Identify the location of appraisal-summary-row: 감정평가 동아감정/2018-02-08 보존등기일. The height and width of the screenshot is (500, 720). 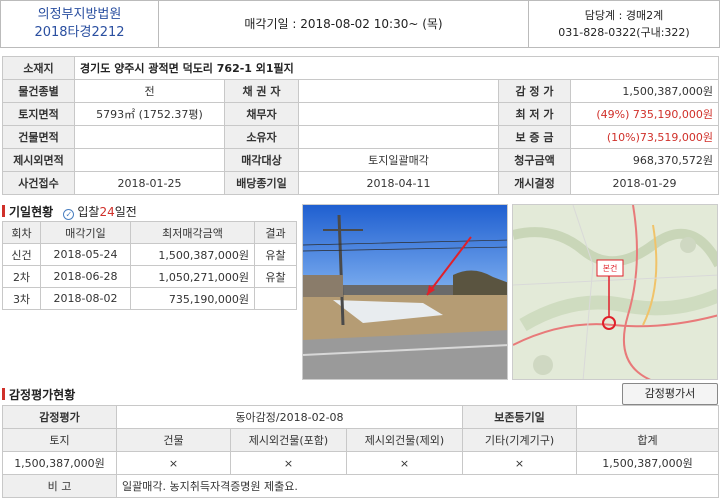
(361, 417).